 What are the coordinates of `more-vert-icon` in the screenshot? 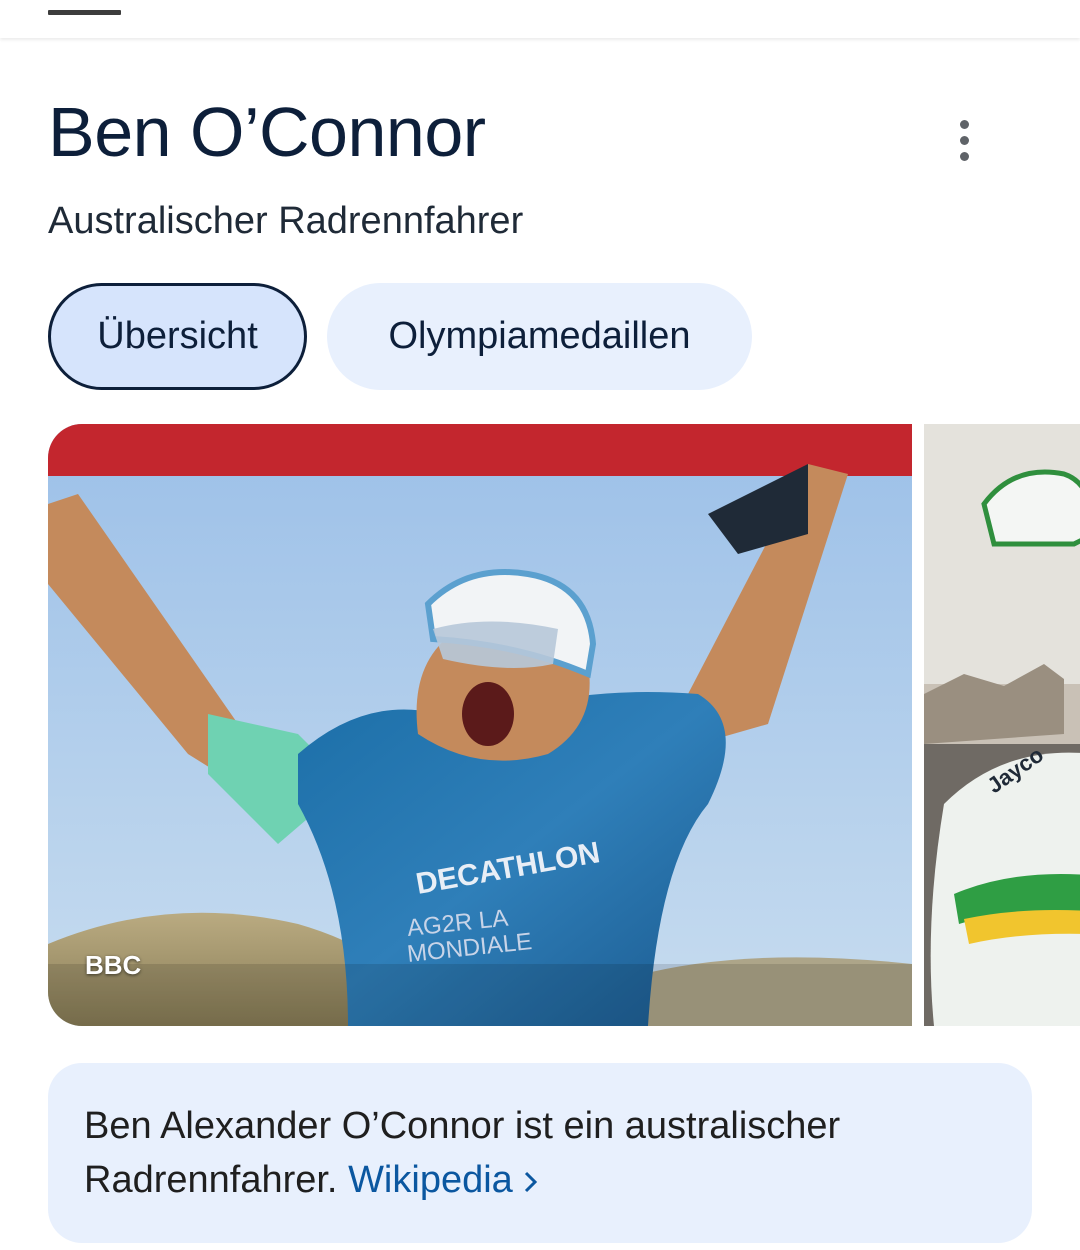 It's located at (964, 124).